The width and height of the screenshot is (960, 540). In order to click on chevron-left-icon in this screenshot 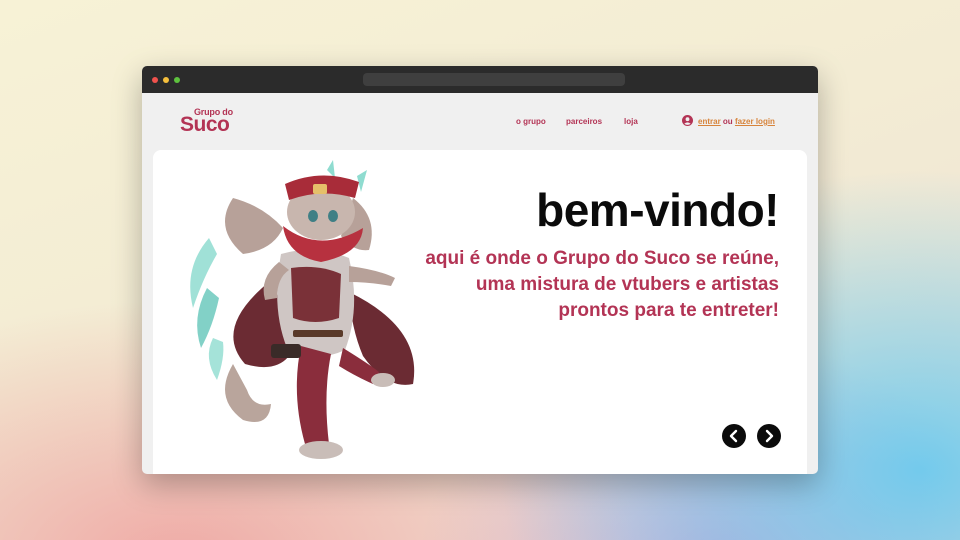, I will do `click(733, 436)`.